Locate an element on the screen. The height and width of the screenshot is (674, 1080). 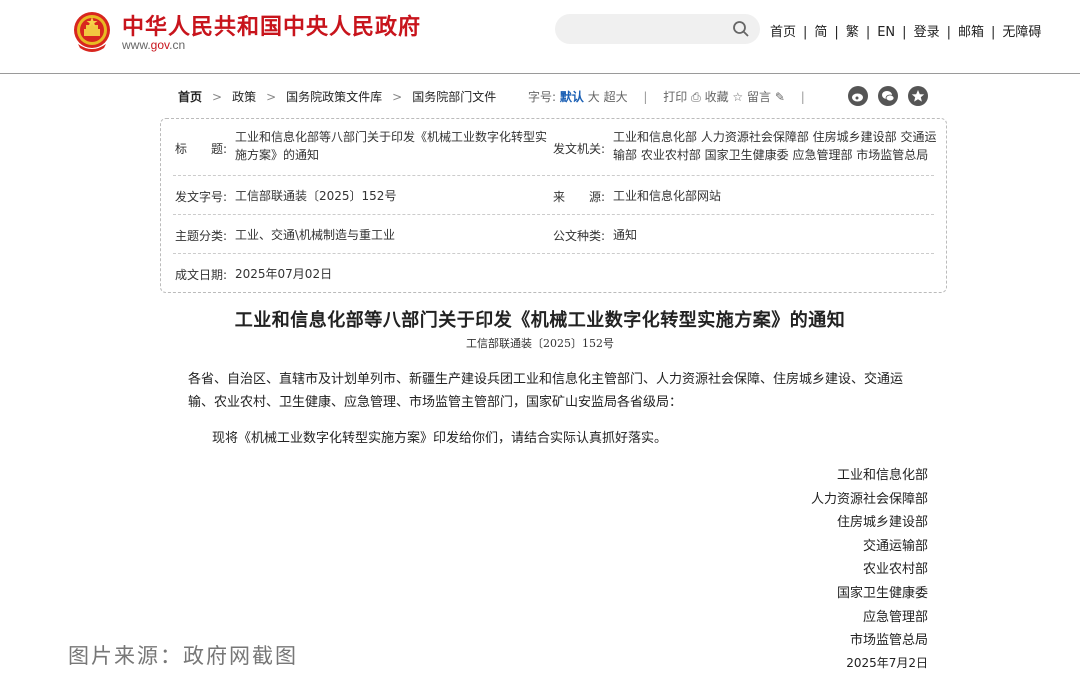
article-title: 工业和信息化部等八部门关于印发《机械工业数字化转型实施方案》的通知 is located at coordinates (540, 320).